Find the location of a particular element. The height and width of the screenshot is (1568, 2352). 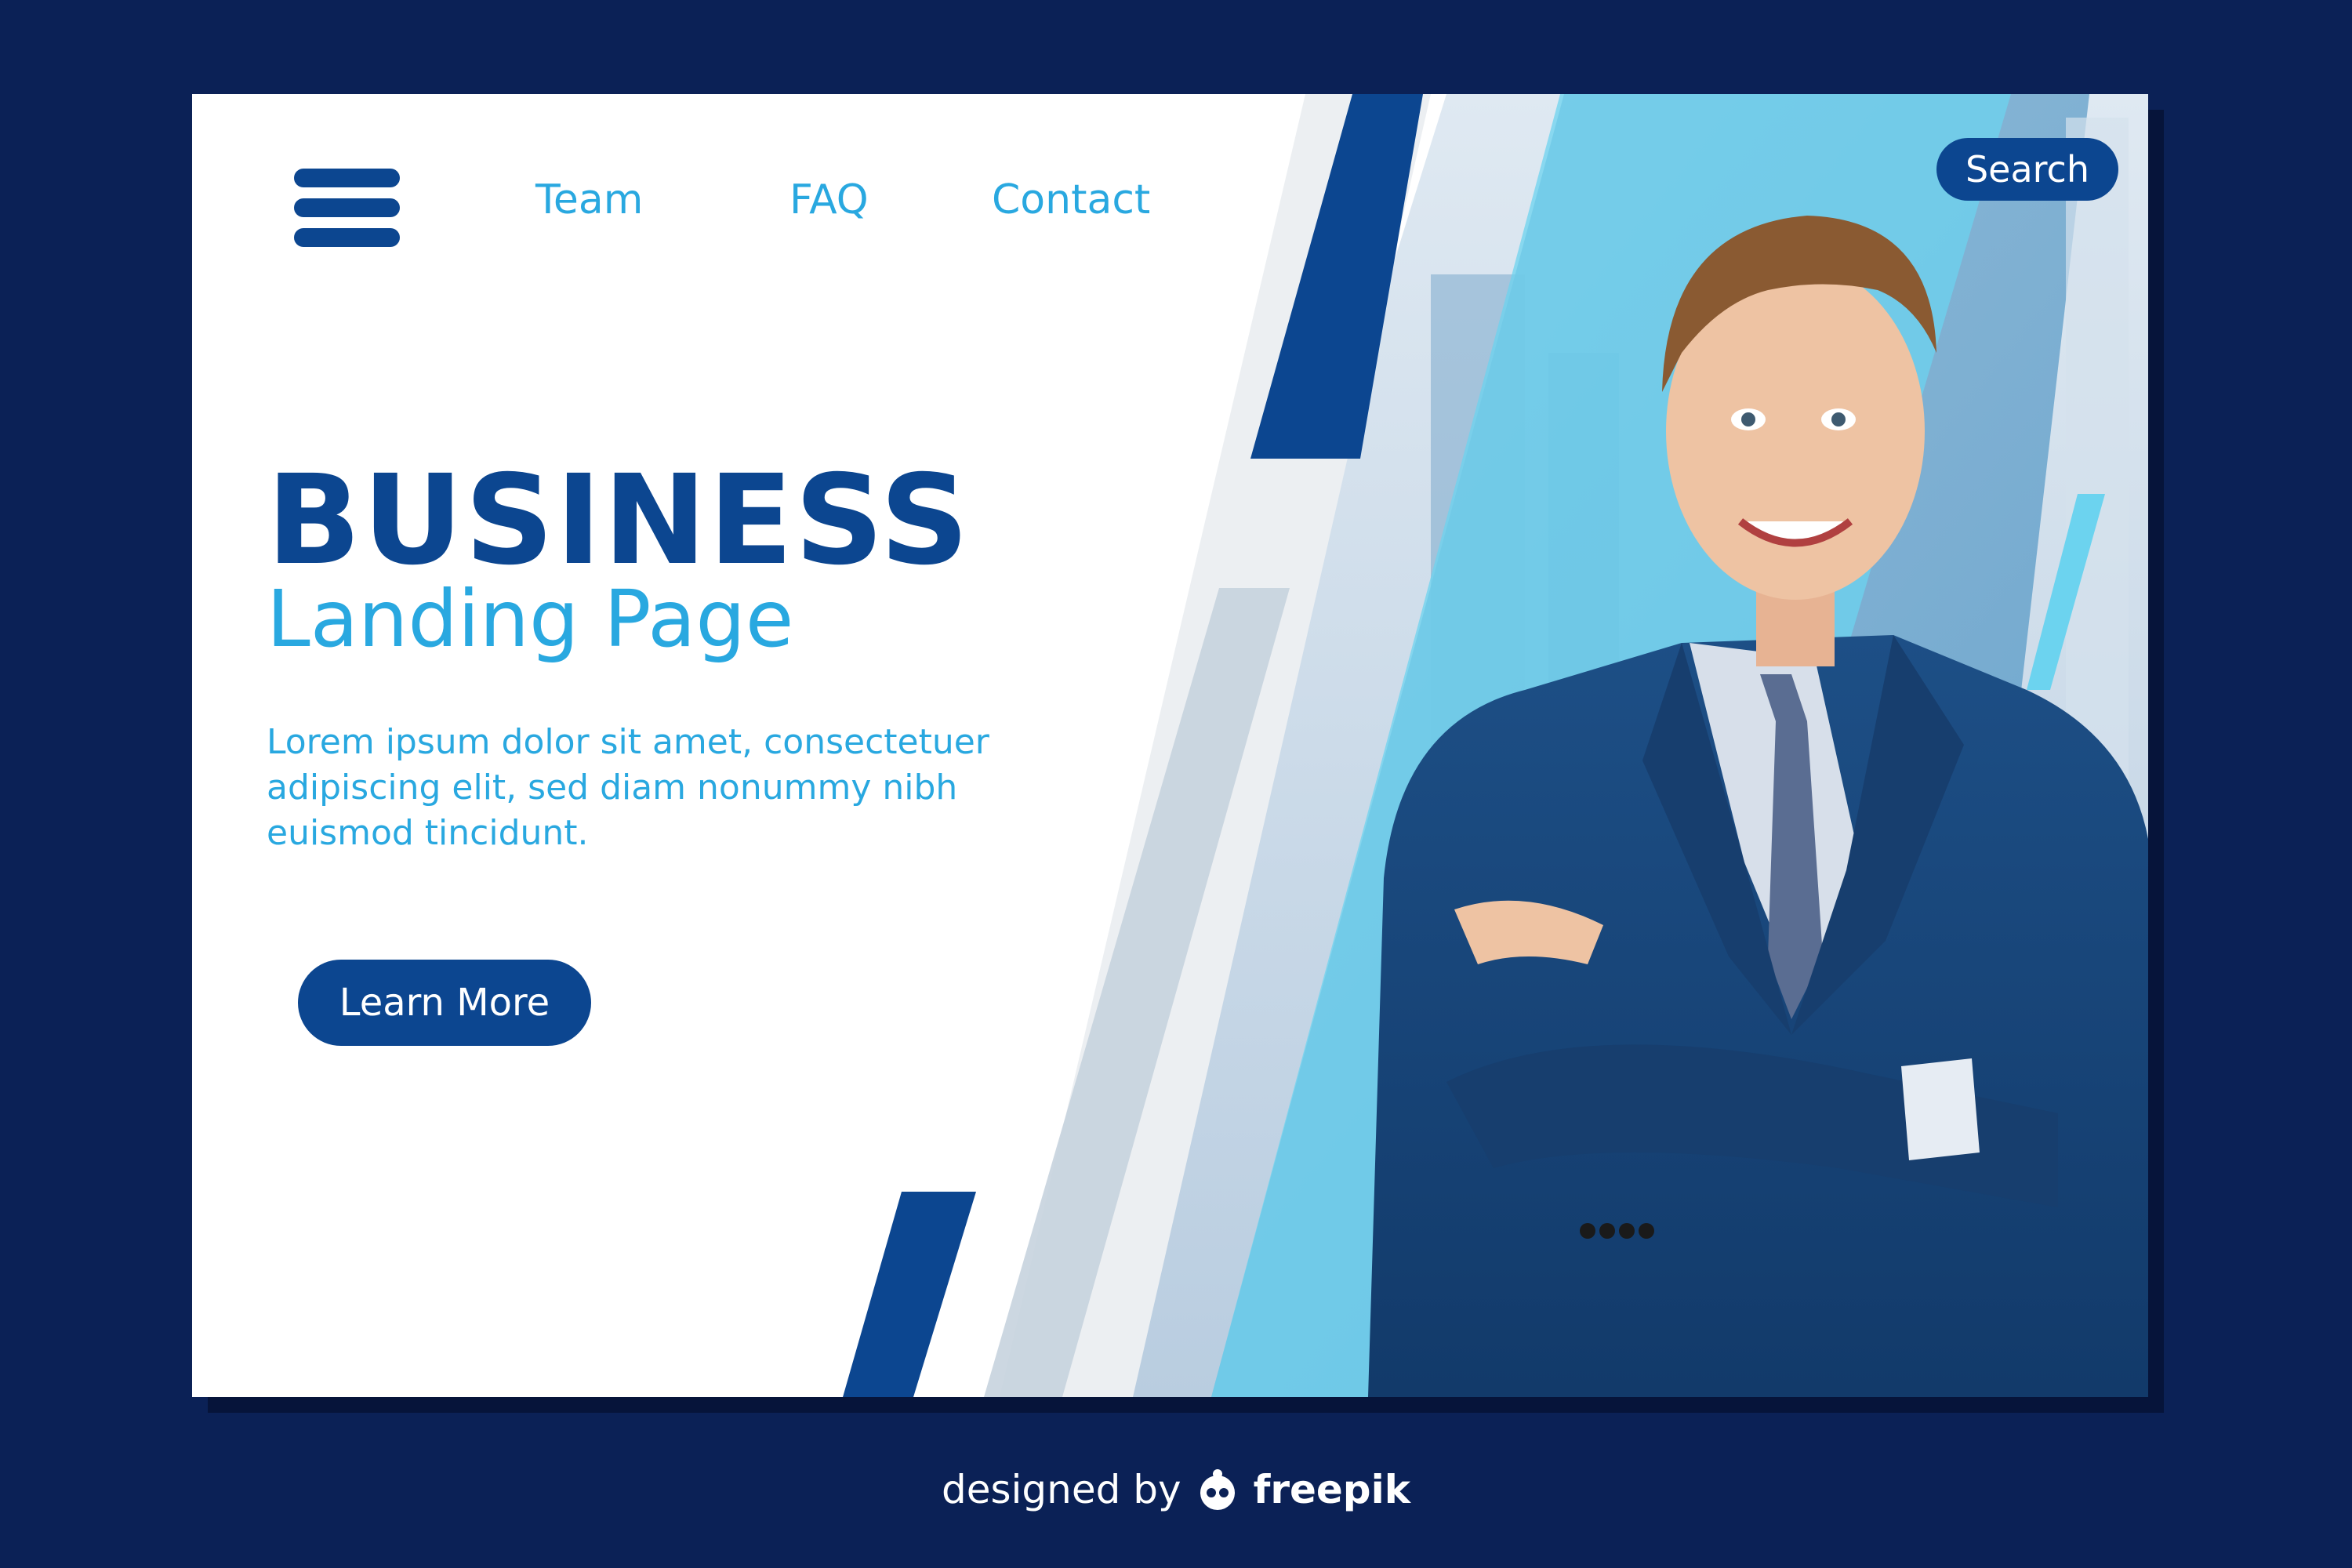

learn-more-button: Learn More is located at coordinates (444, 1003).